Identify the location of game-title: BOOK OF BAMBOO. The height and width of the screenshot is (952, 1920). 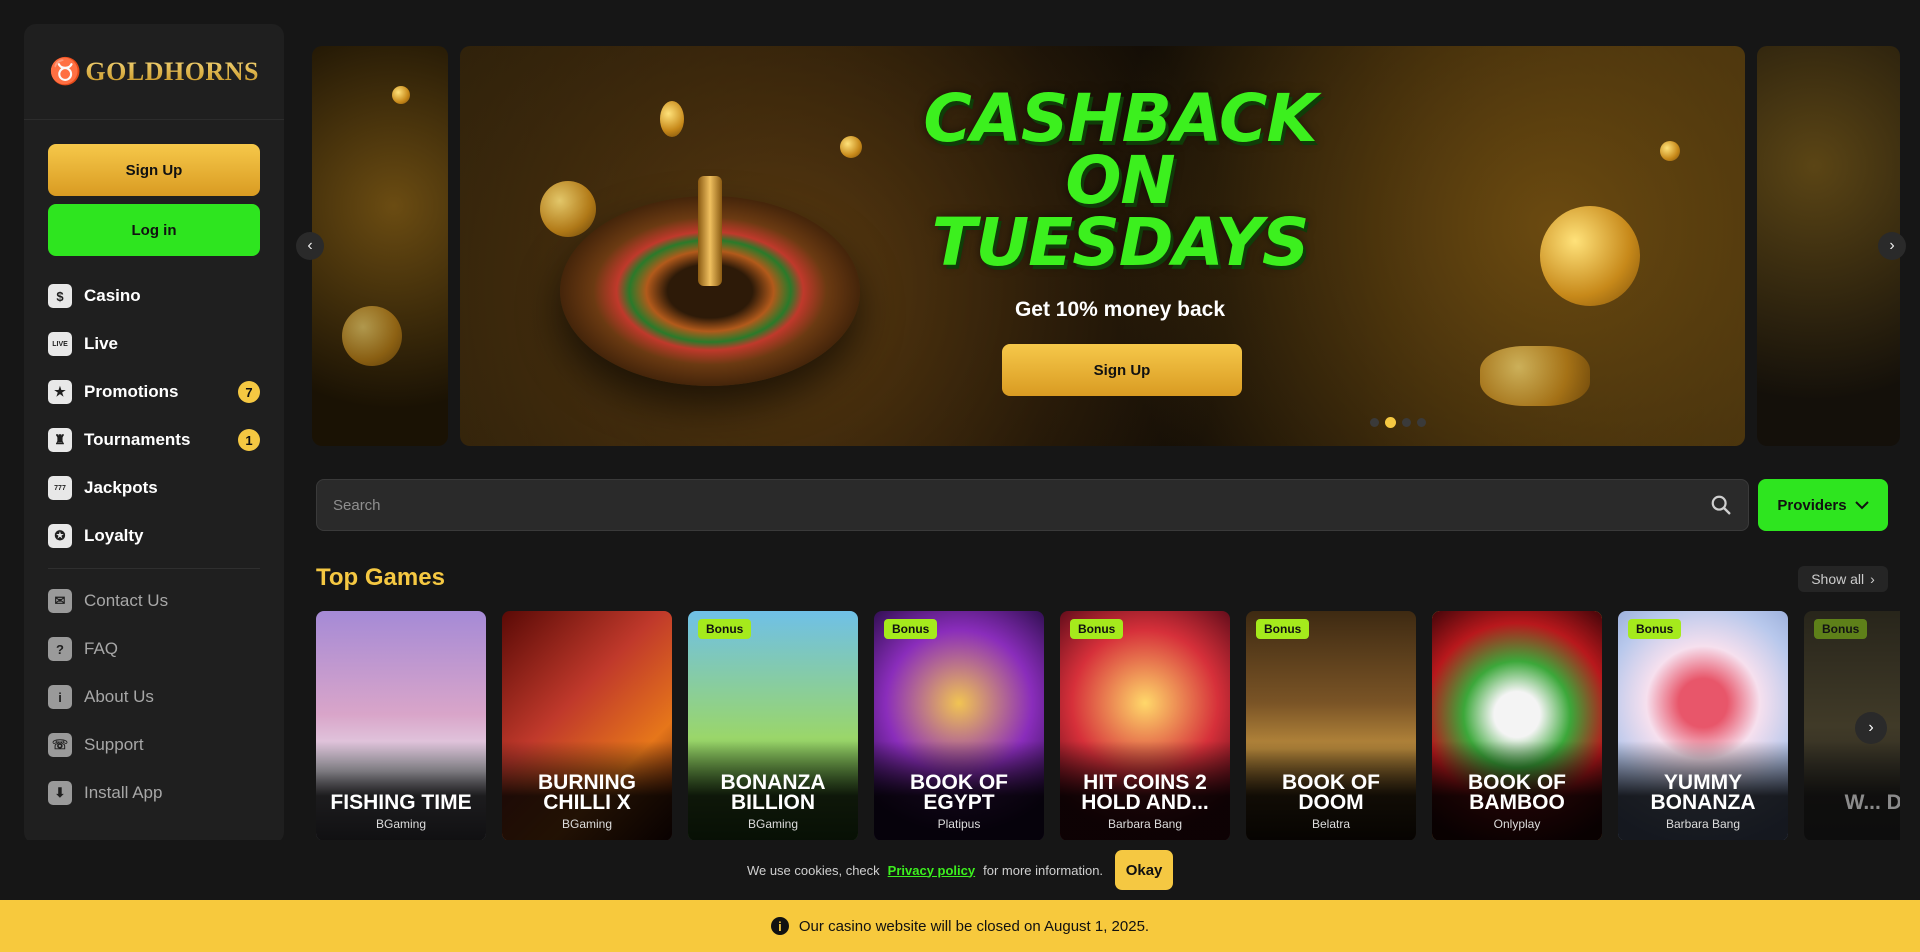
(1517, 792).